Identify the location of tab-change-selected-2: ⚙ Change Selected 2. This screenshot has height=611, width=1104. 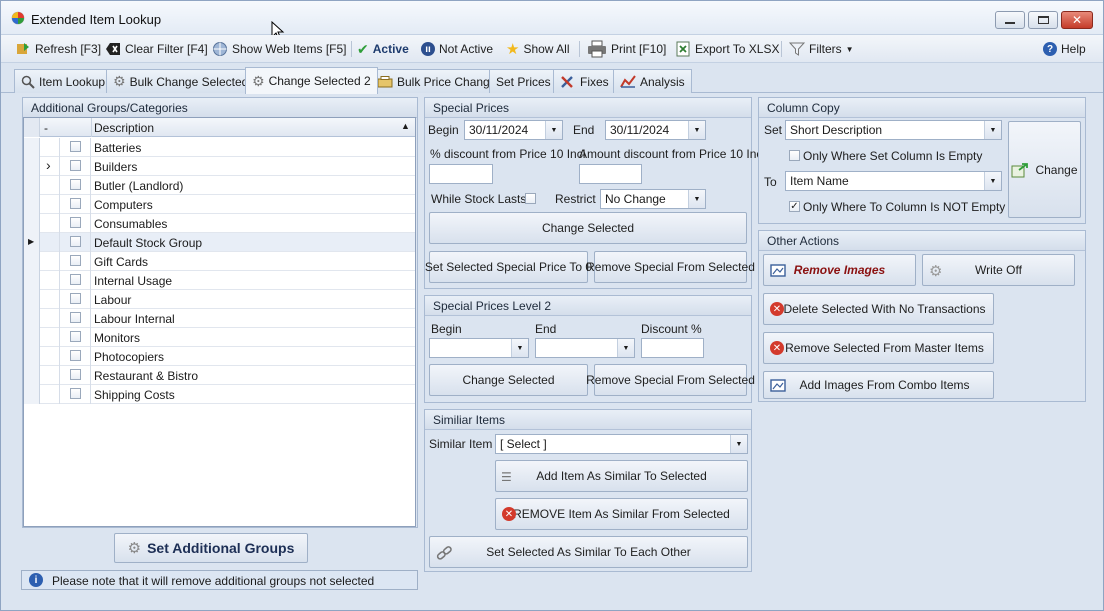
(311, 80).